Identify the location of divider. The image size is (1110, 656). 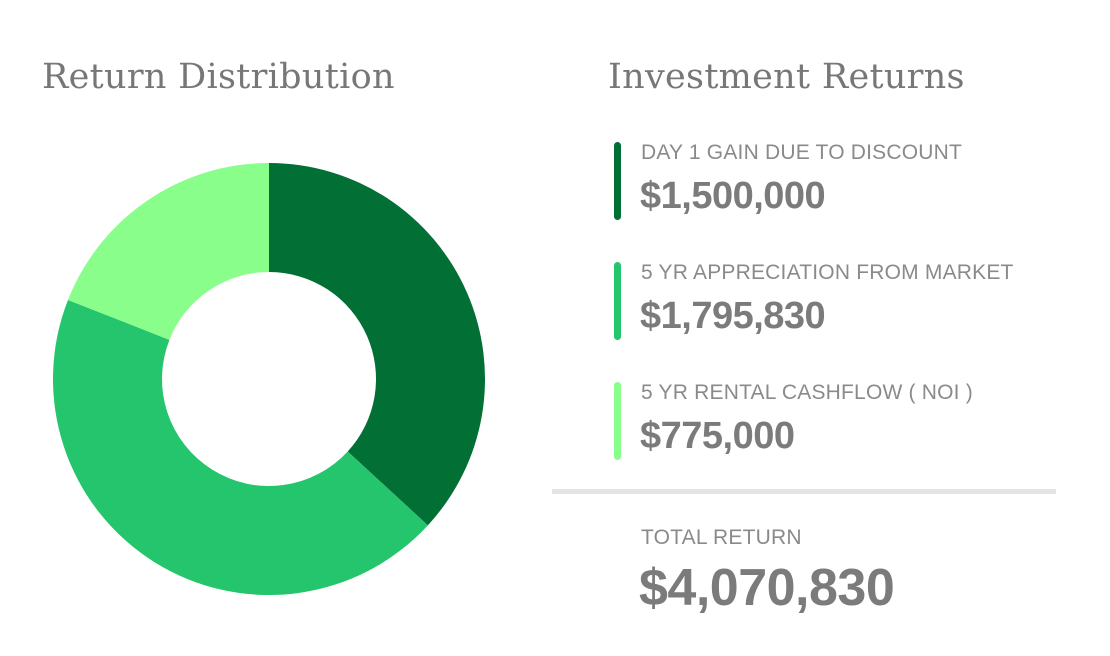
(804, 491).